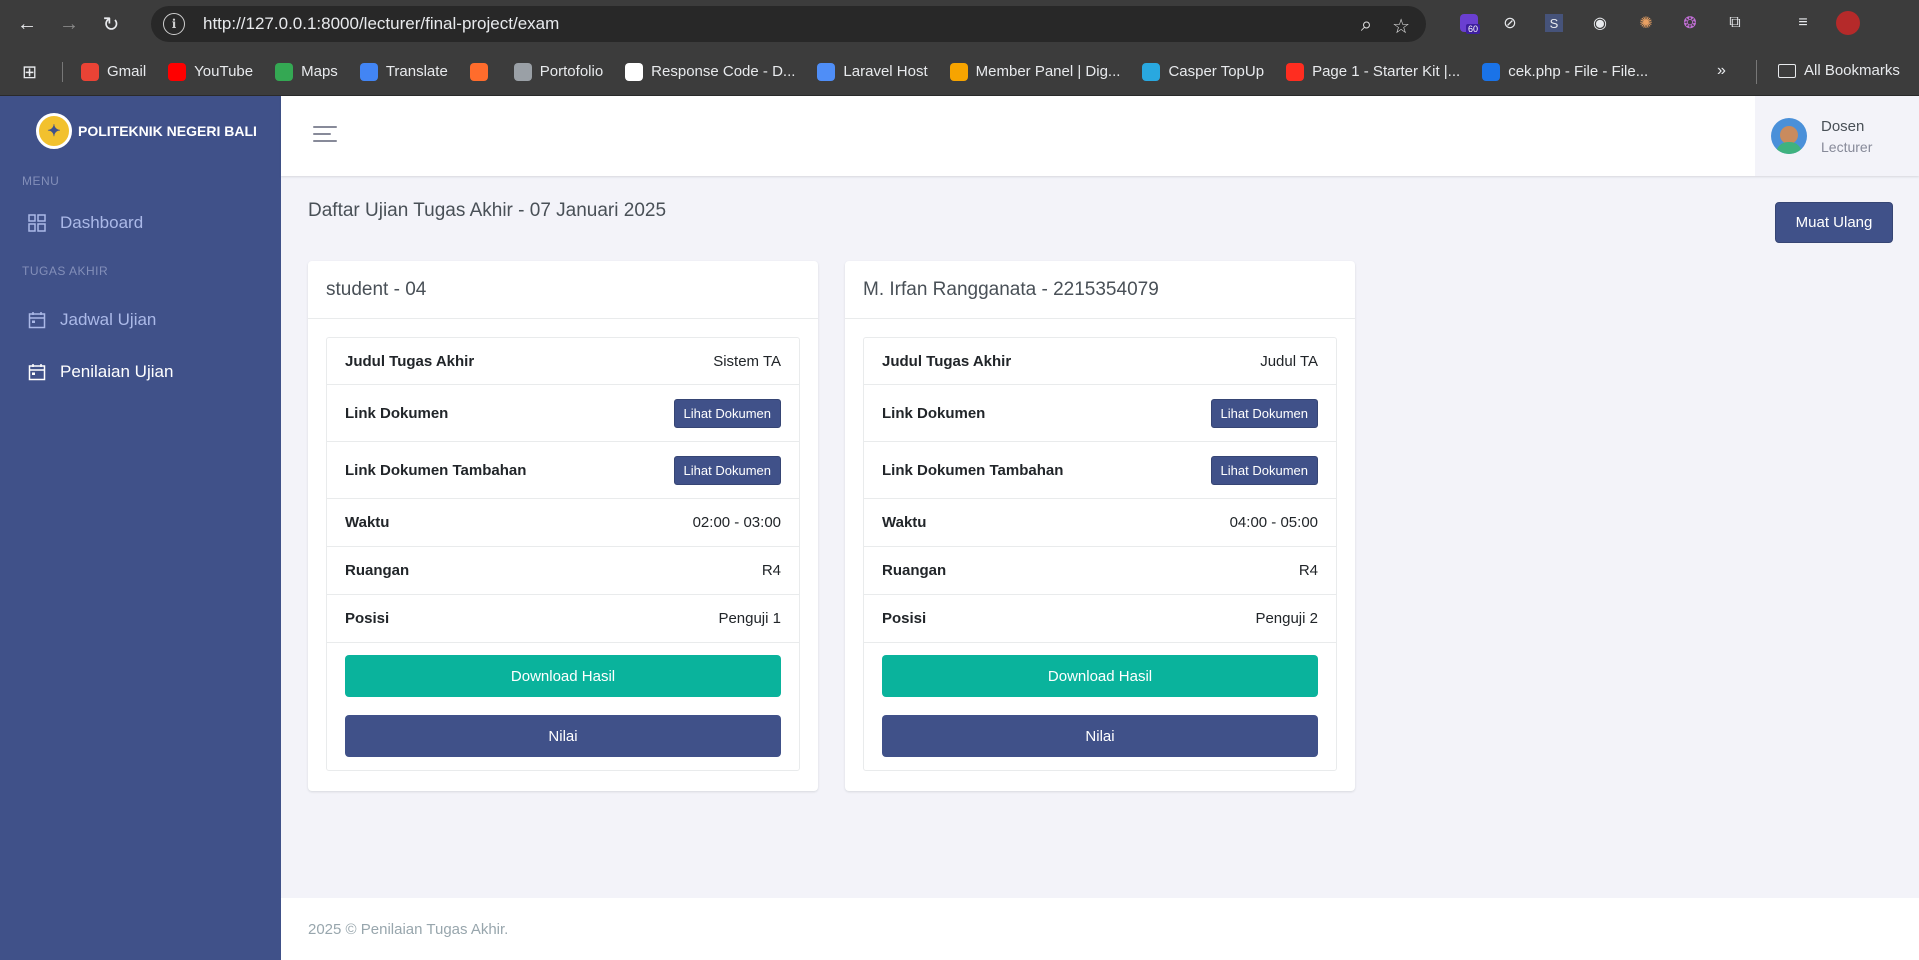  I want to click on bookmark-star-icon: ☆, so click(1401, 26).